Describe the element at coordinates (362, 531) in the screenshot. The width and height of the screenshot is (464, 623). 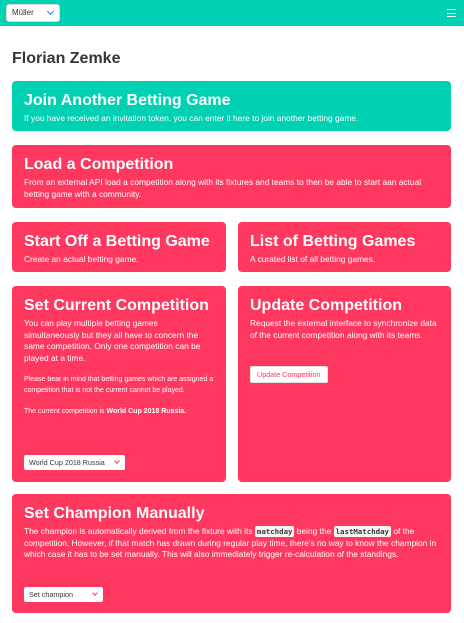
I see `last-matchday-code: lastMatchday` at that location.